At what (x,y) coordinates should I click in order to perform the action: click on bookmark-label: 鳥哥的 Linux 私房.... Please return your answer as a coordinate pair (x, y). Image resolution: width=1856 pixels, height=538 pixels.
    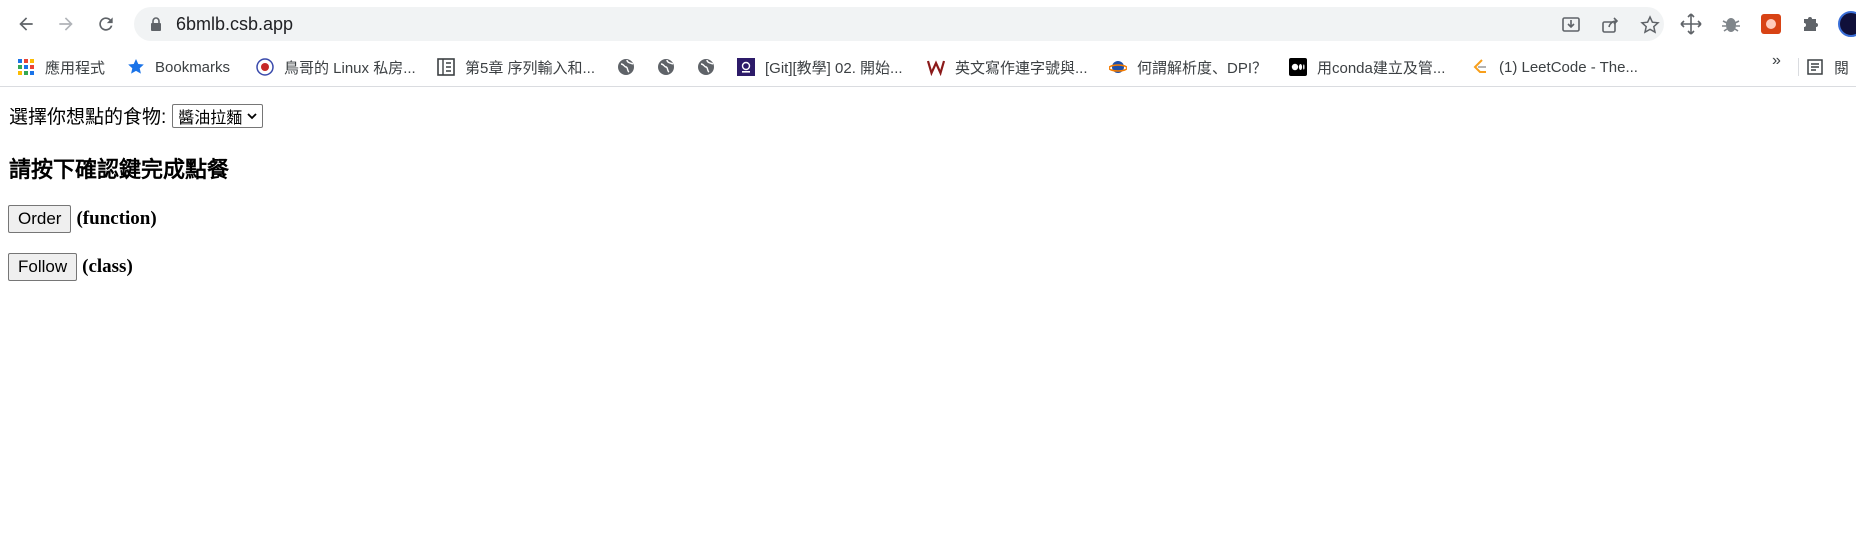
    Looking at the image, I should click on (350, 68).